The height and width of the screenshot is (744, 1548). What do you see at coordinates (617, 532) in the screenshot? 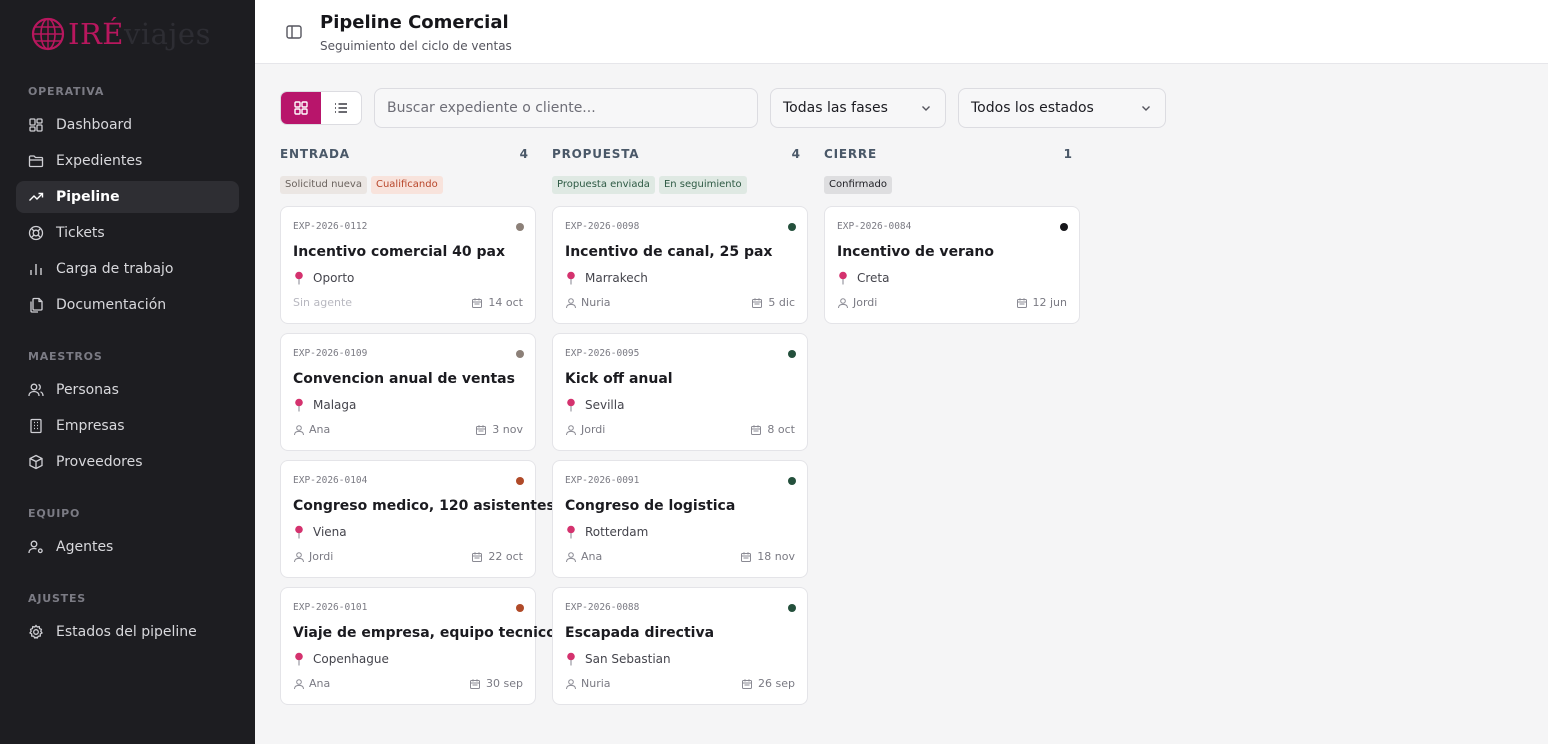
I see `card-location-label: Rotterdam` at bounding box center [617, 532].